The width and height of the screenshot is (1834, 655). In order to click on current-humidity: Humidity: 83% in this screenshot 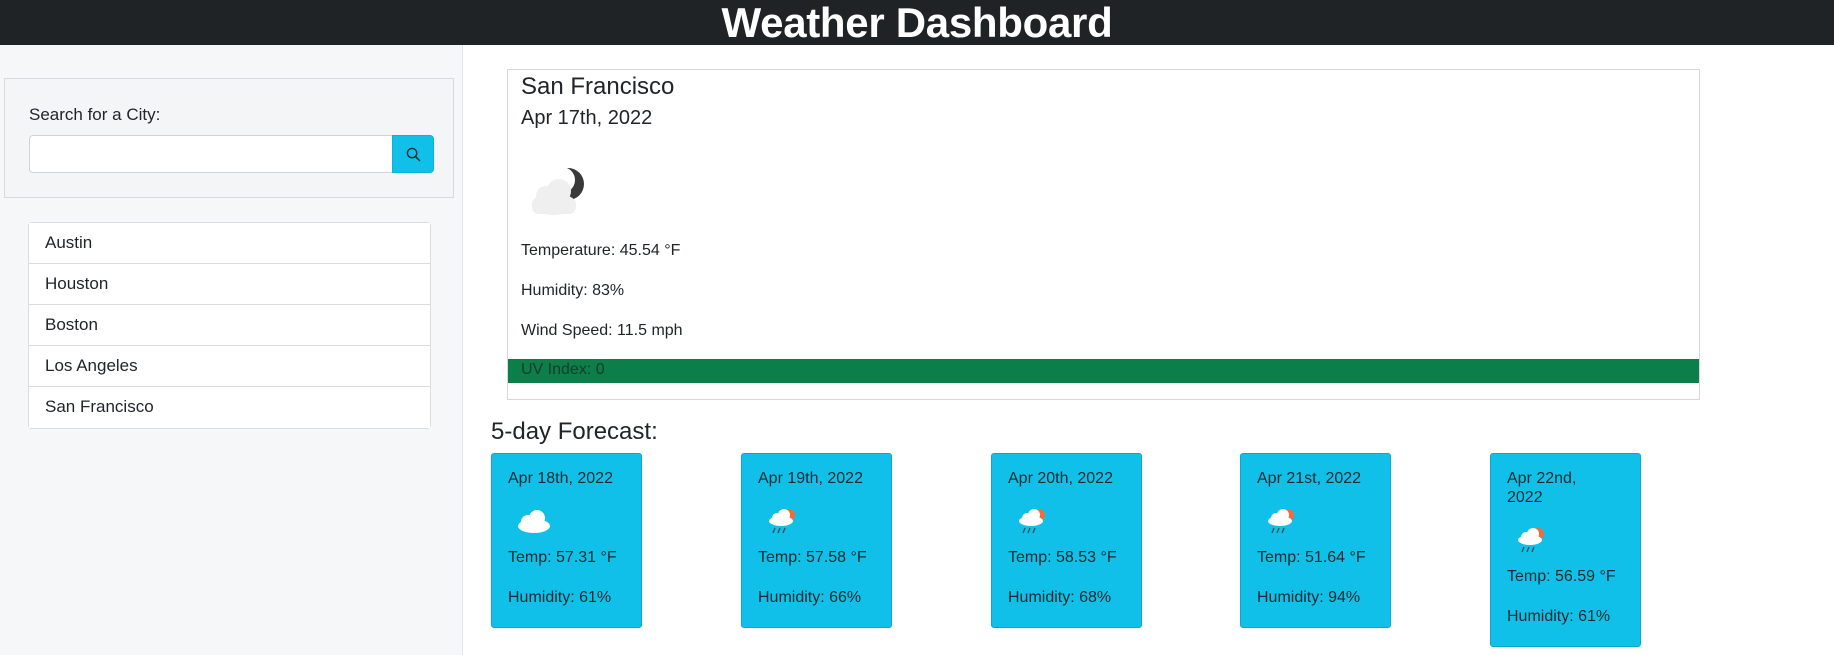, I will do `click(573, 290)`.